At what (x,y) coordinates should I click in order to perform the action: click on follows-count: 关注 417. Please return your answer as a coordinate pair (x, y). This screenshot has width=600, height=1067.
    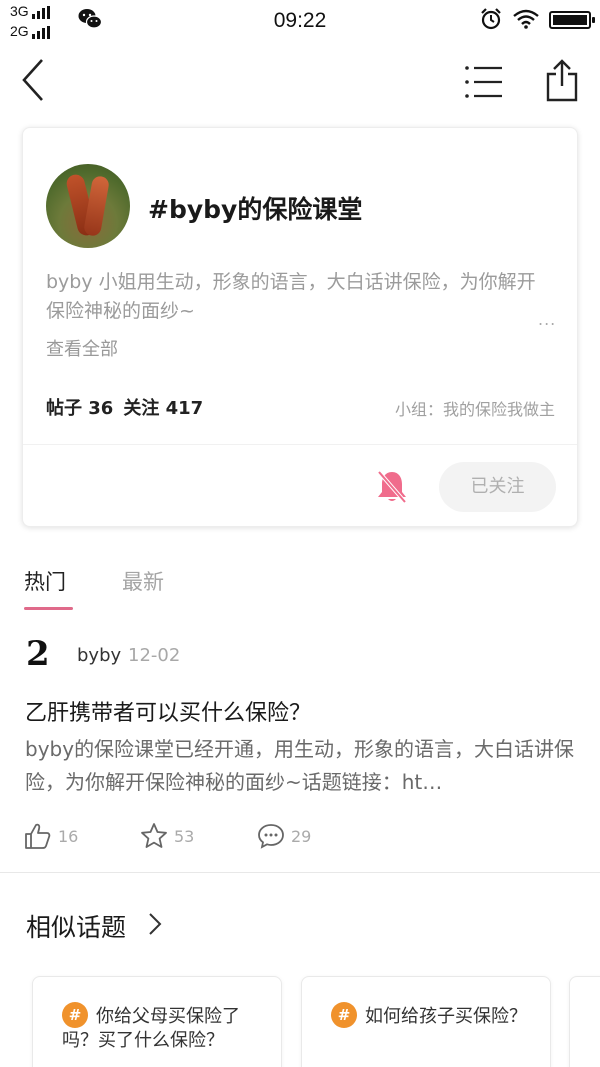
    Looking at the image, I should click on (163, 408).